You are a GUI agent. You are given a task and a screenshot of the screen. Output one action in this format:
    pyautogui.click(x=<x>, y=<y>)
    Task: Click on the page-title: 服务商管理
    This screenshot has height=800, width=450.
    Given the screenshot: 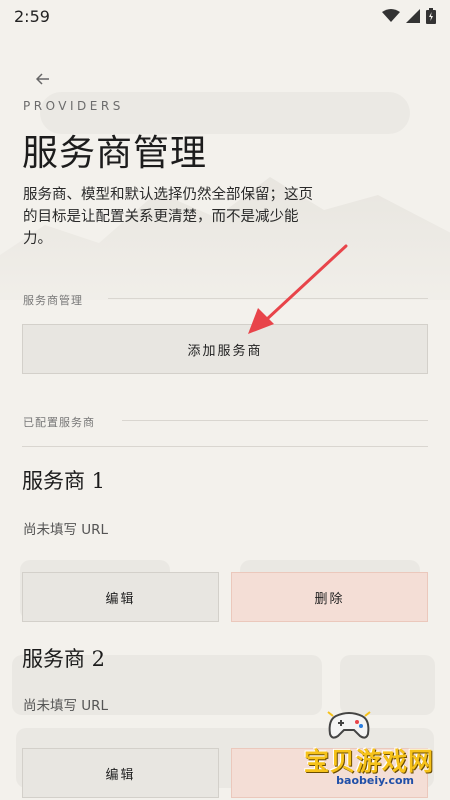 What is the action you would take?
    pyautogui.click(x=115, y=153)
    